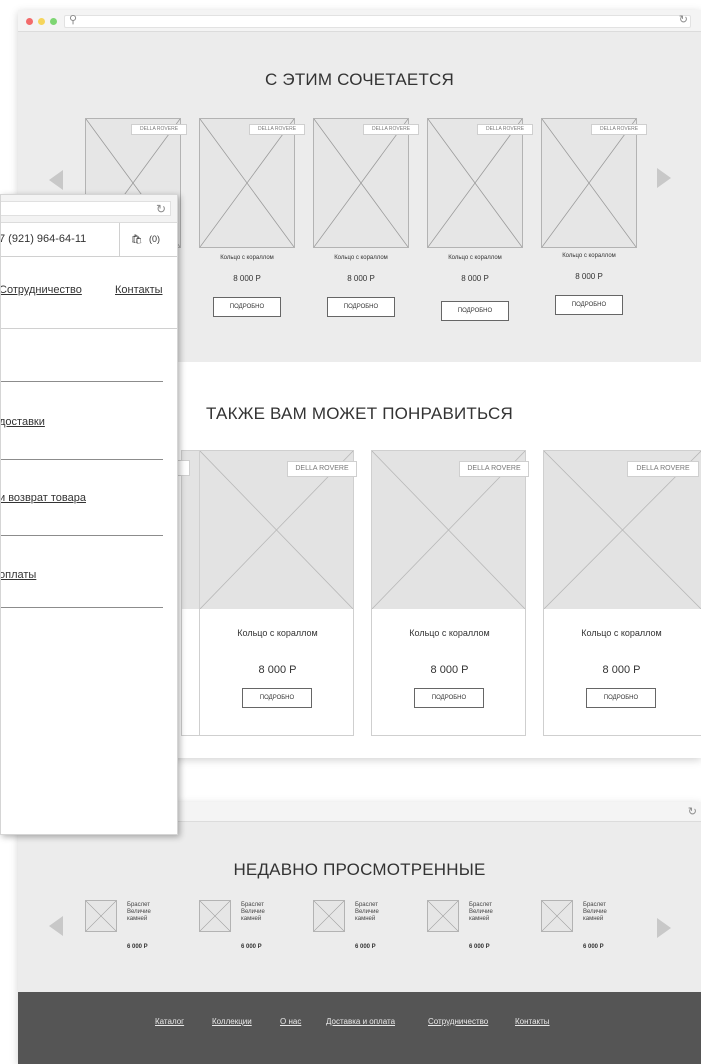 The image size is (701, 1064). Describe the element at coordinates (360, 1021) in the screenshot. I see `footer-link-delivery: Доставка и оплата` at that location.